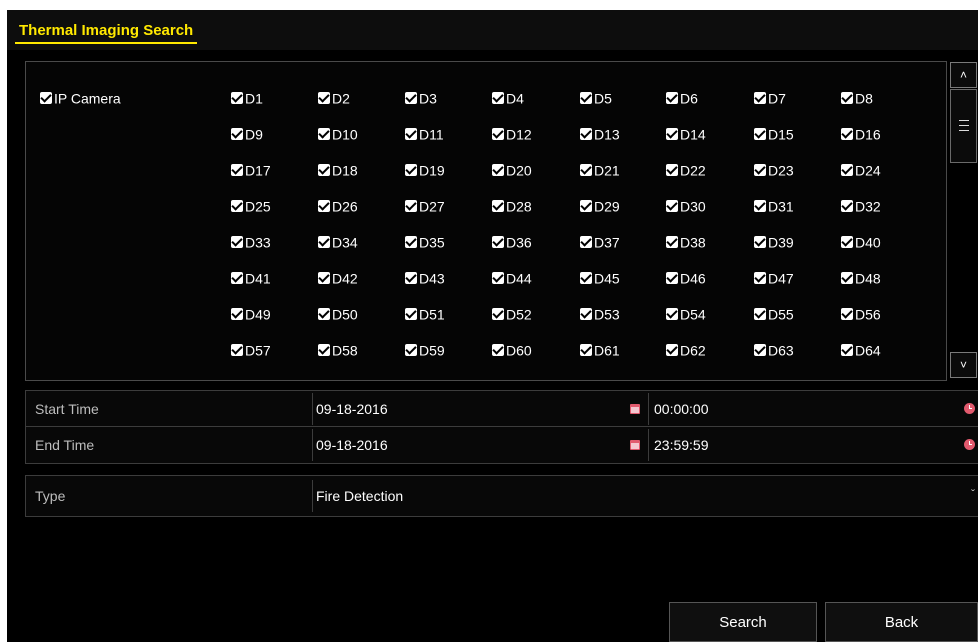  What do you see at coordinates (251, 169) in the screenshot?
I see `camera-checkbox: D17` at bounding box center [251, 169].